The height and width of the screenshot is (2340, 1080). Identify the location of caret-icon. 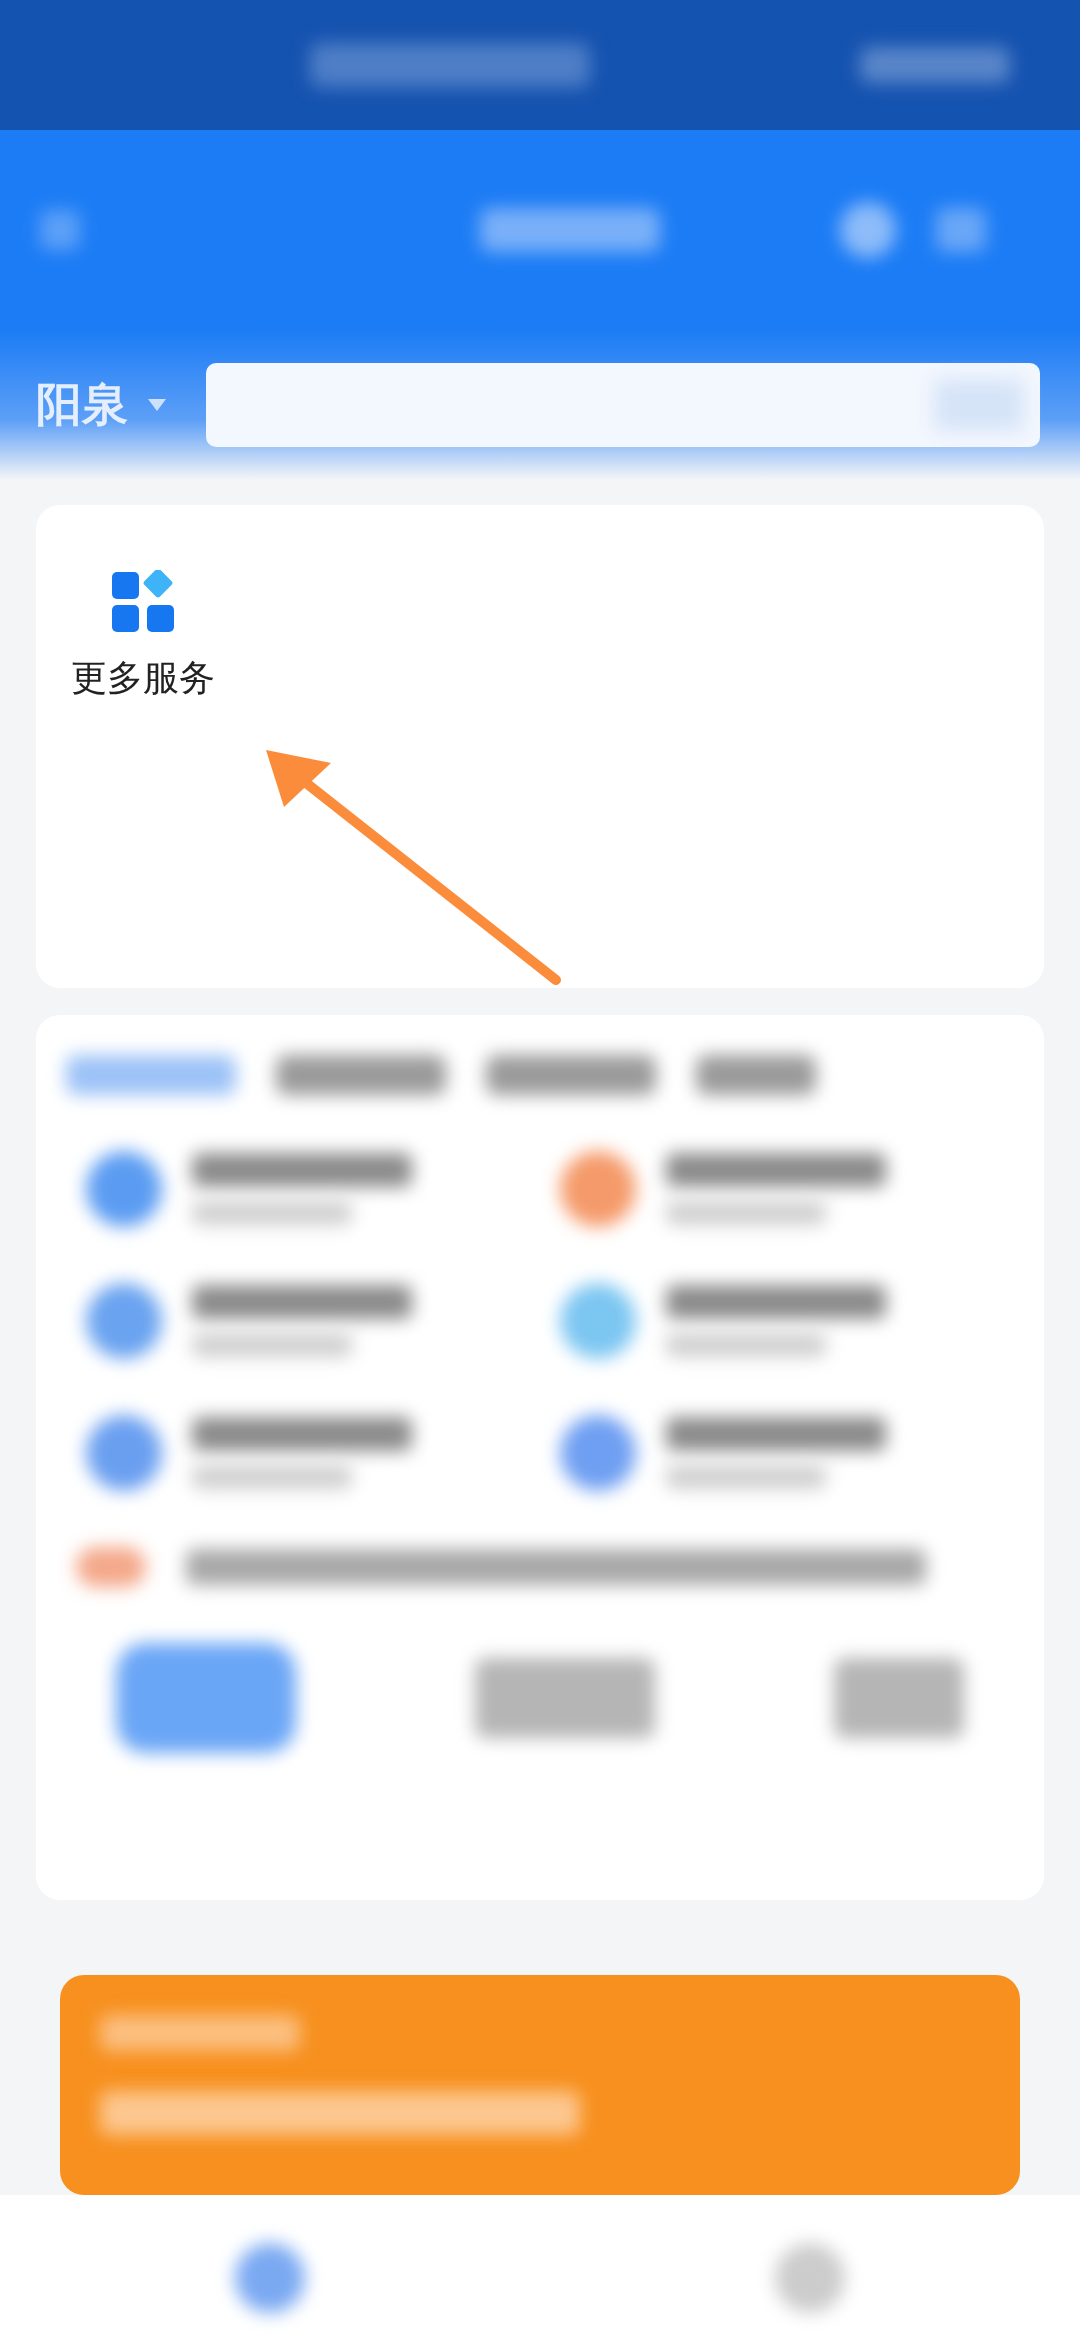
(157, 405).